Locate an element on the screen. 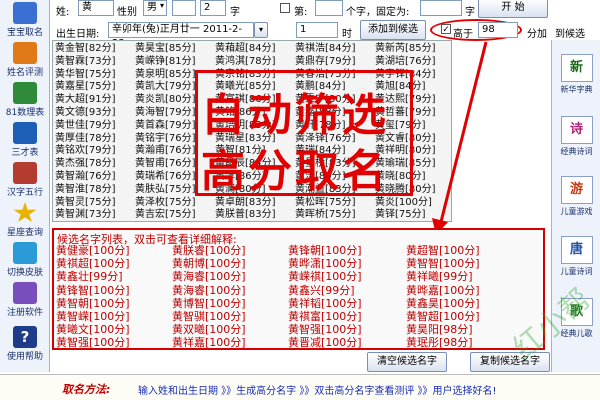 The image size is (600, 400). name-grid-item: 黄祺浩[84分] is located at coordinates (325, 49).